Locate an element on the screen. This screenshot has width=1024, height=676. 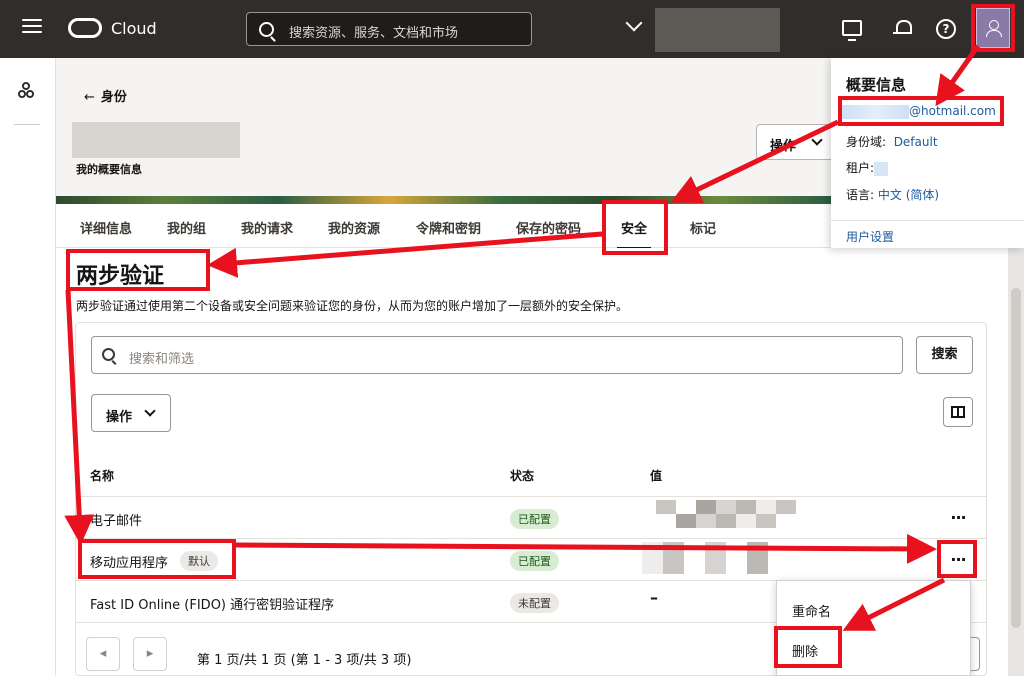
profile-title: 概要信息 is located at coordinates (876, 85).